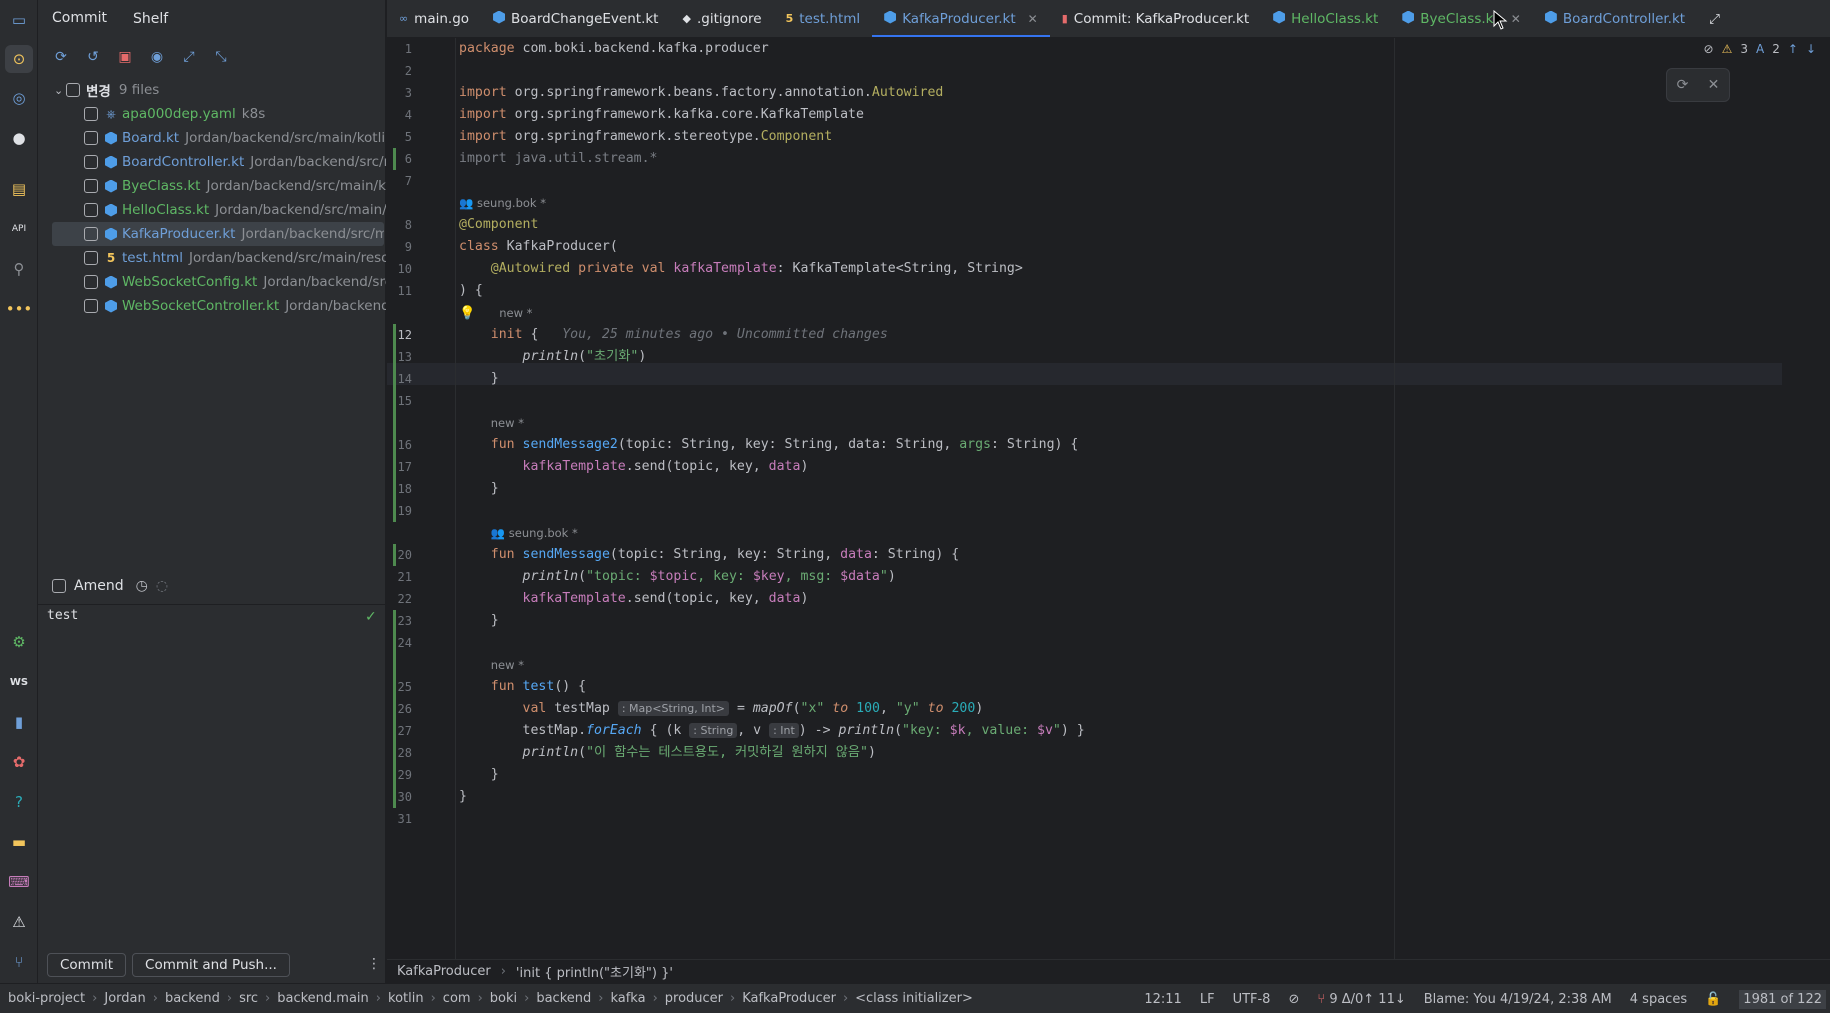  What do you see at coordinates (422, 181) in the screenshot?
I see `line-number: 7` at bounding box center [422, 181].